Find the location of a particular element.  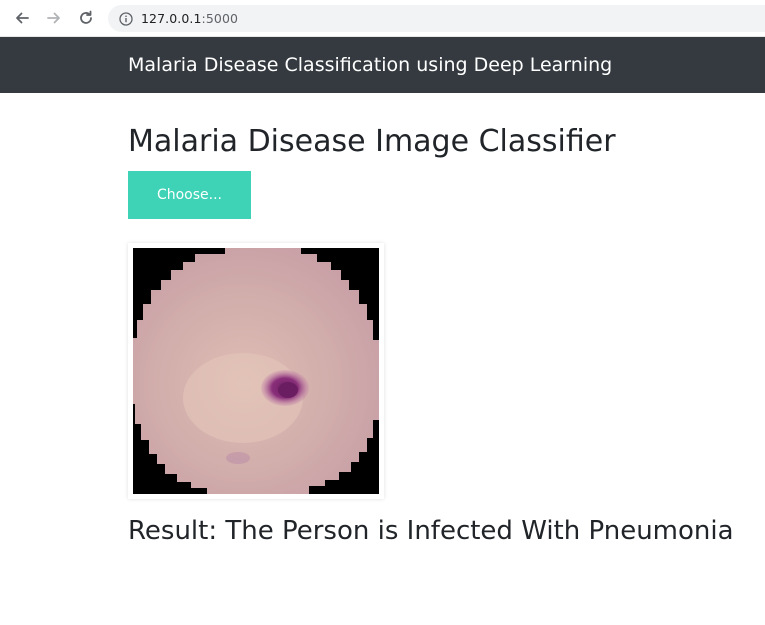

url-host: 127.0.0.1 is located at coordinates (171, 18).